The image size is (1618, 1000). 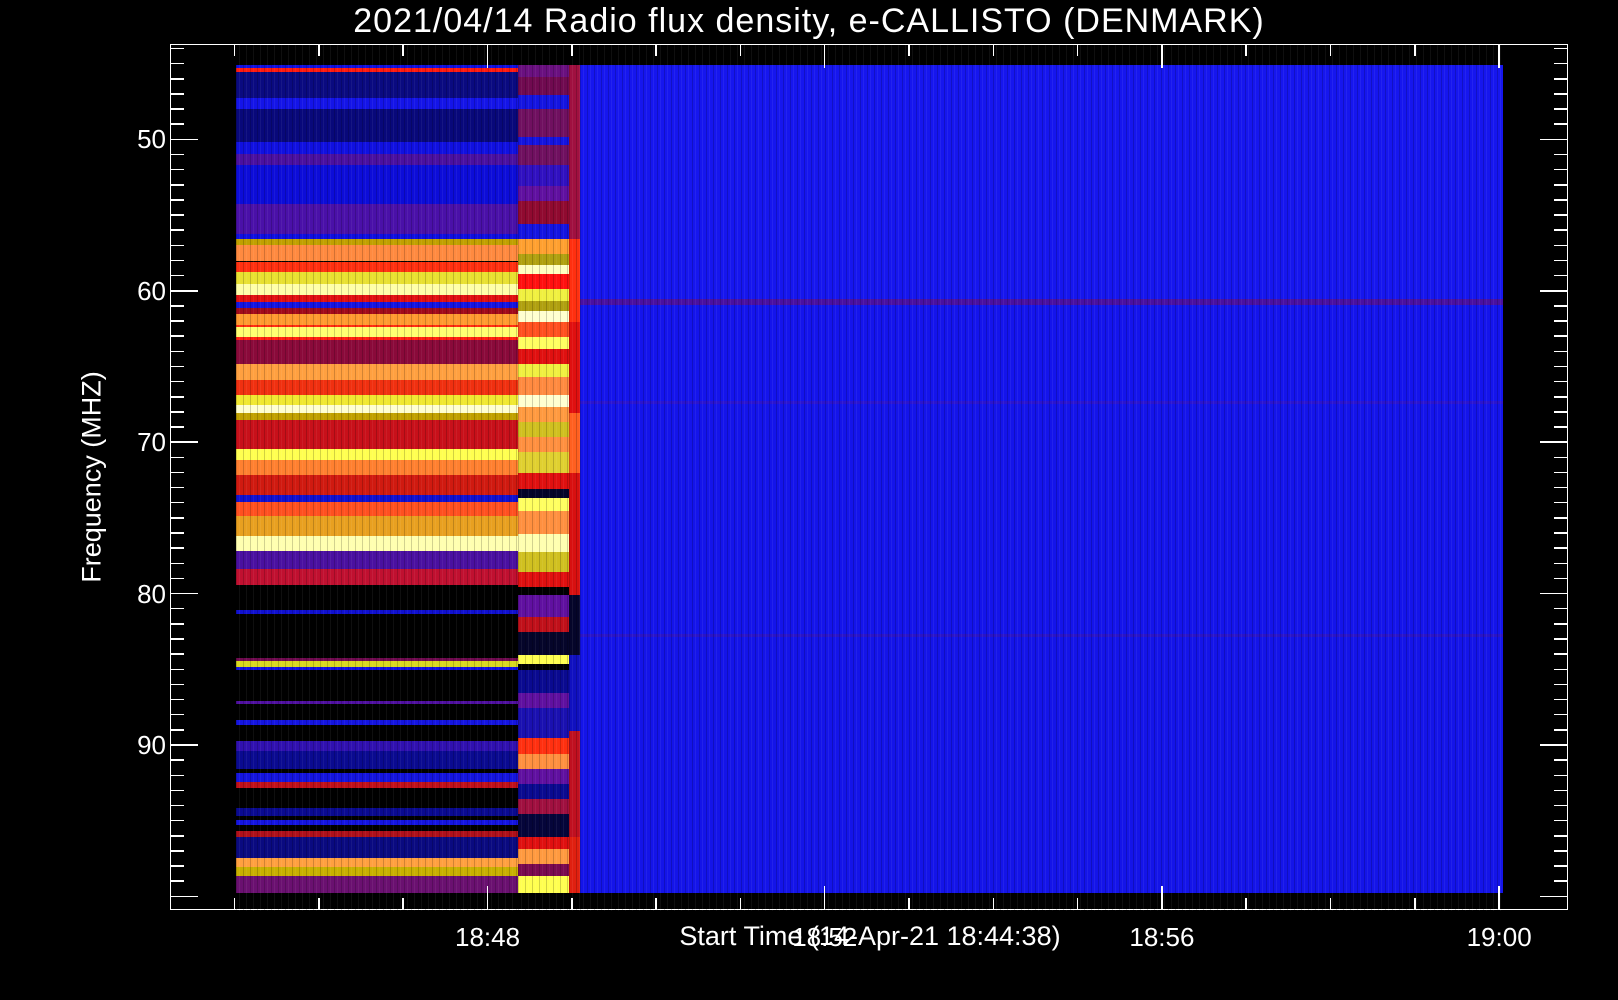 I want to click on y-tick-label: 80, so click(x=151, y=593).